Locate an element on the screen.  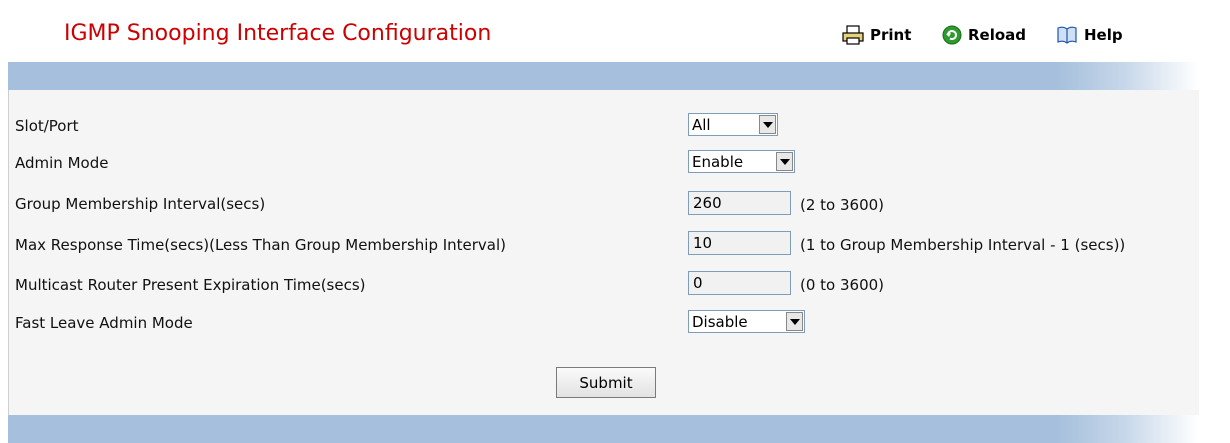
page-title: IGMP Snooping Interface Configuration is located at coordinates (278, 33).